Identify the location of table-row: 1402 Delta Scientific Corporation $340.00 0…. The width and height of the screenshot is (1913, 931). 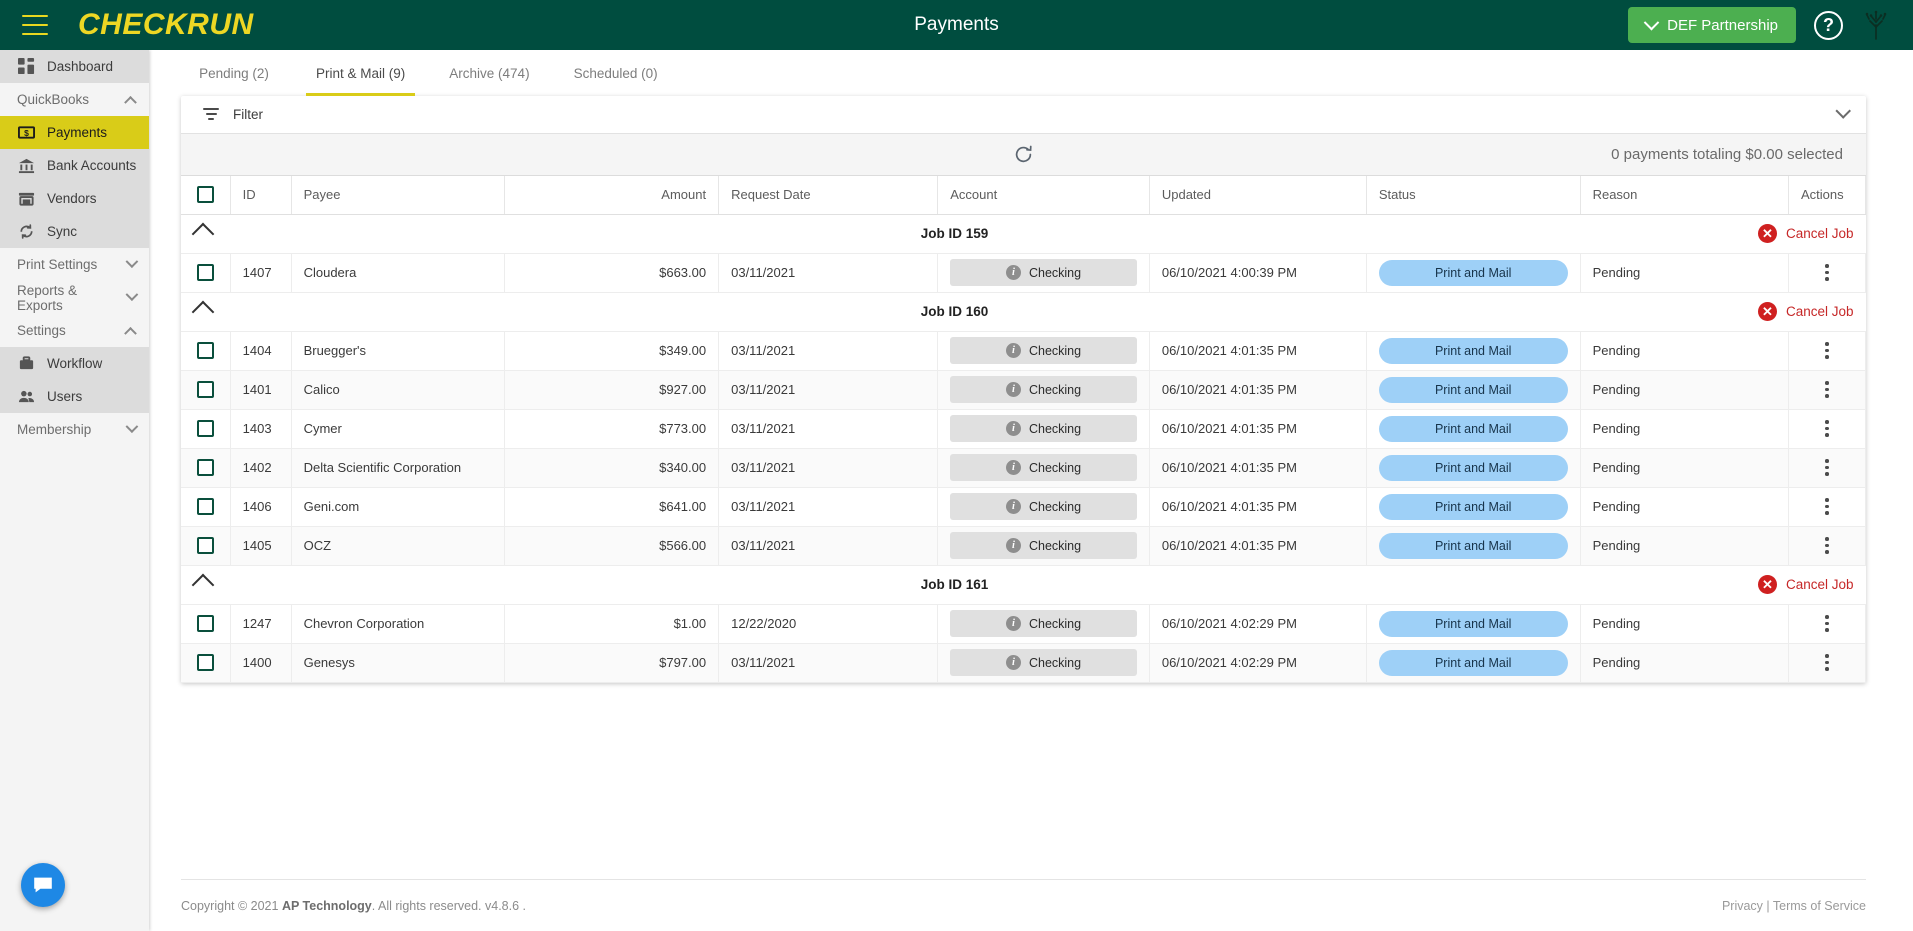
(1023, 468).